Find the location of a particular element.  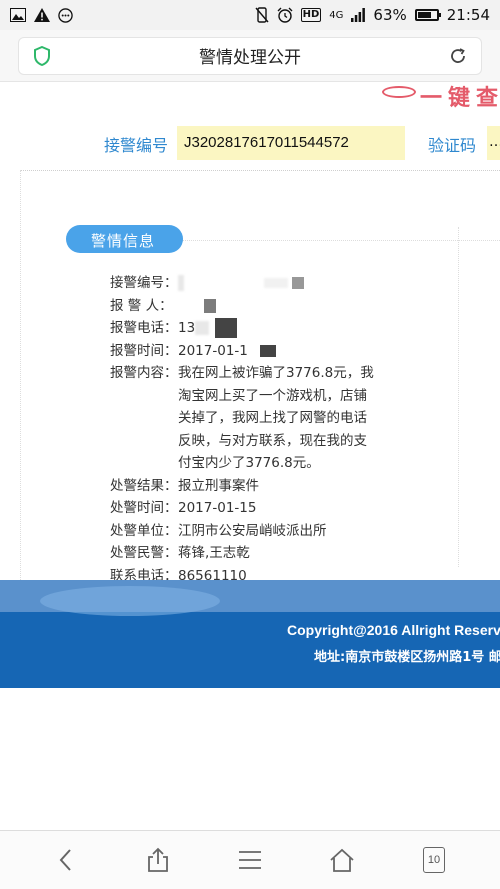

info-row-result: 处警结果： 报立刑事案件 is located at coordinates (245, 486).